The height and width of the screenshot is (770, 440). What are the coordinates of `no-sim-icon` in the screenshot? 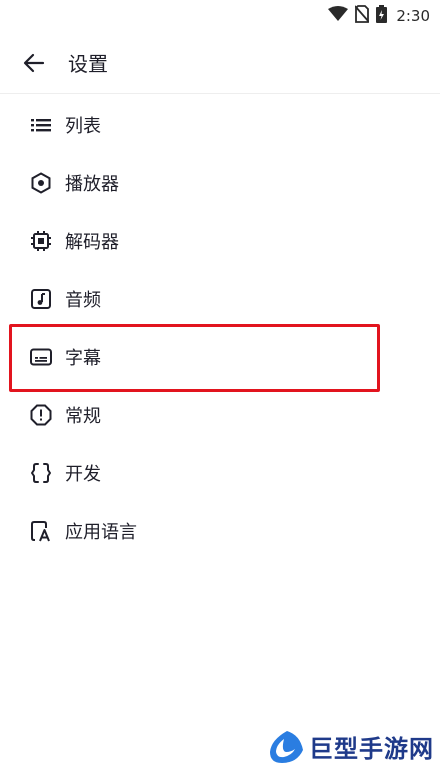 It's located at (362, 16).